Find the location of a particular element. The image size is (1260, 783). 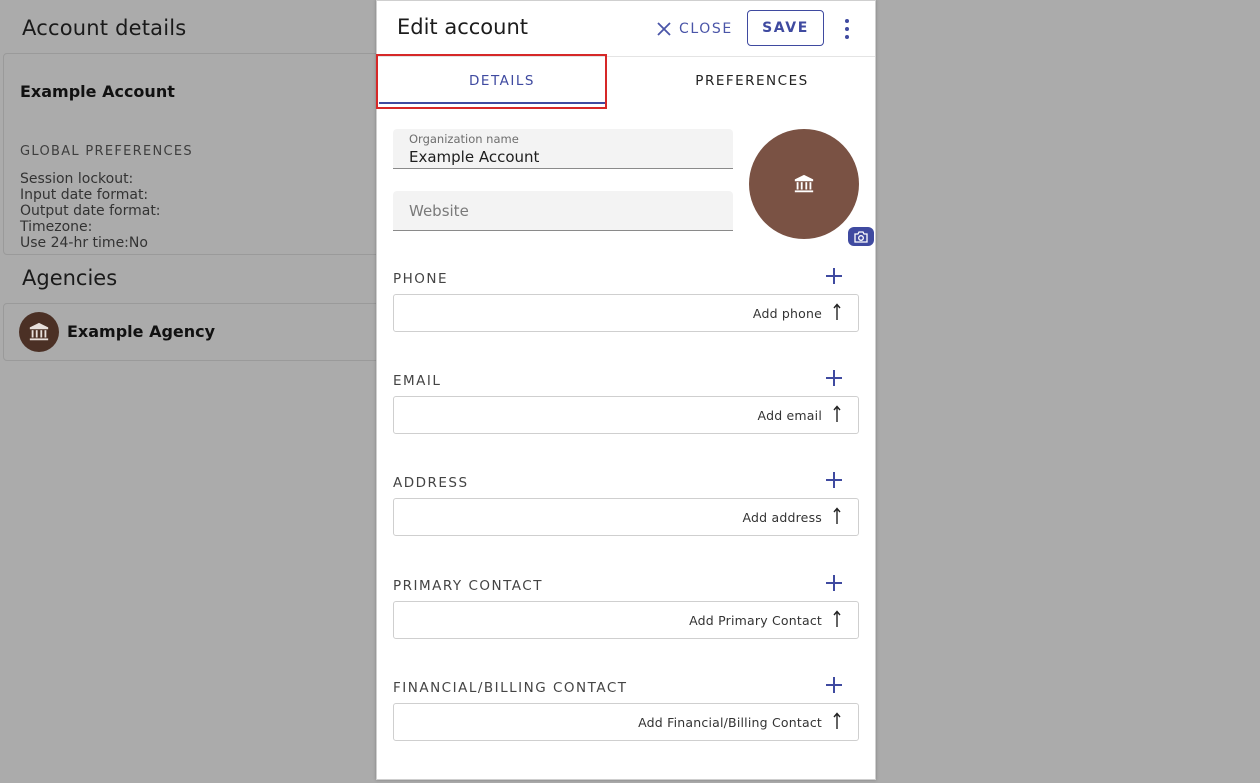

agency-name: Example Agency is located at coordinates (141, 331).